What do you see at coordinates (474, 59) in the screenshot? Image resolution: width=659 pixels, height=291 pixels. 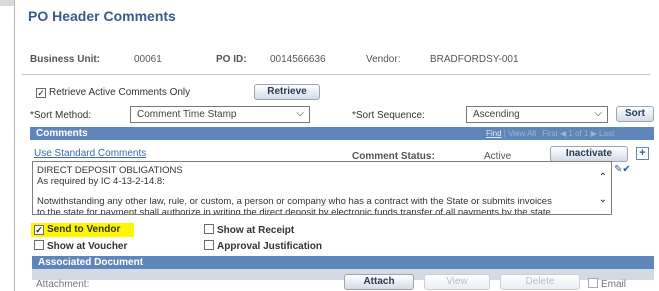 I see `vendor-value: BRADFORDSY-001` at bounding box center [474, 59].